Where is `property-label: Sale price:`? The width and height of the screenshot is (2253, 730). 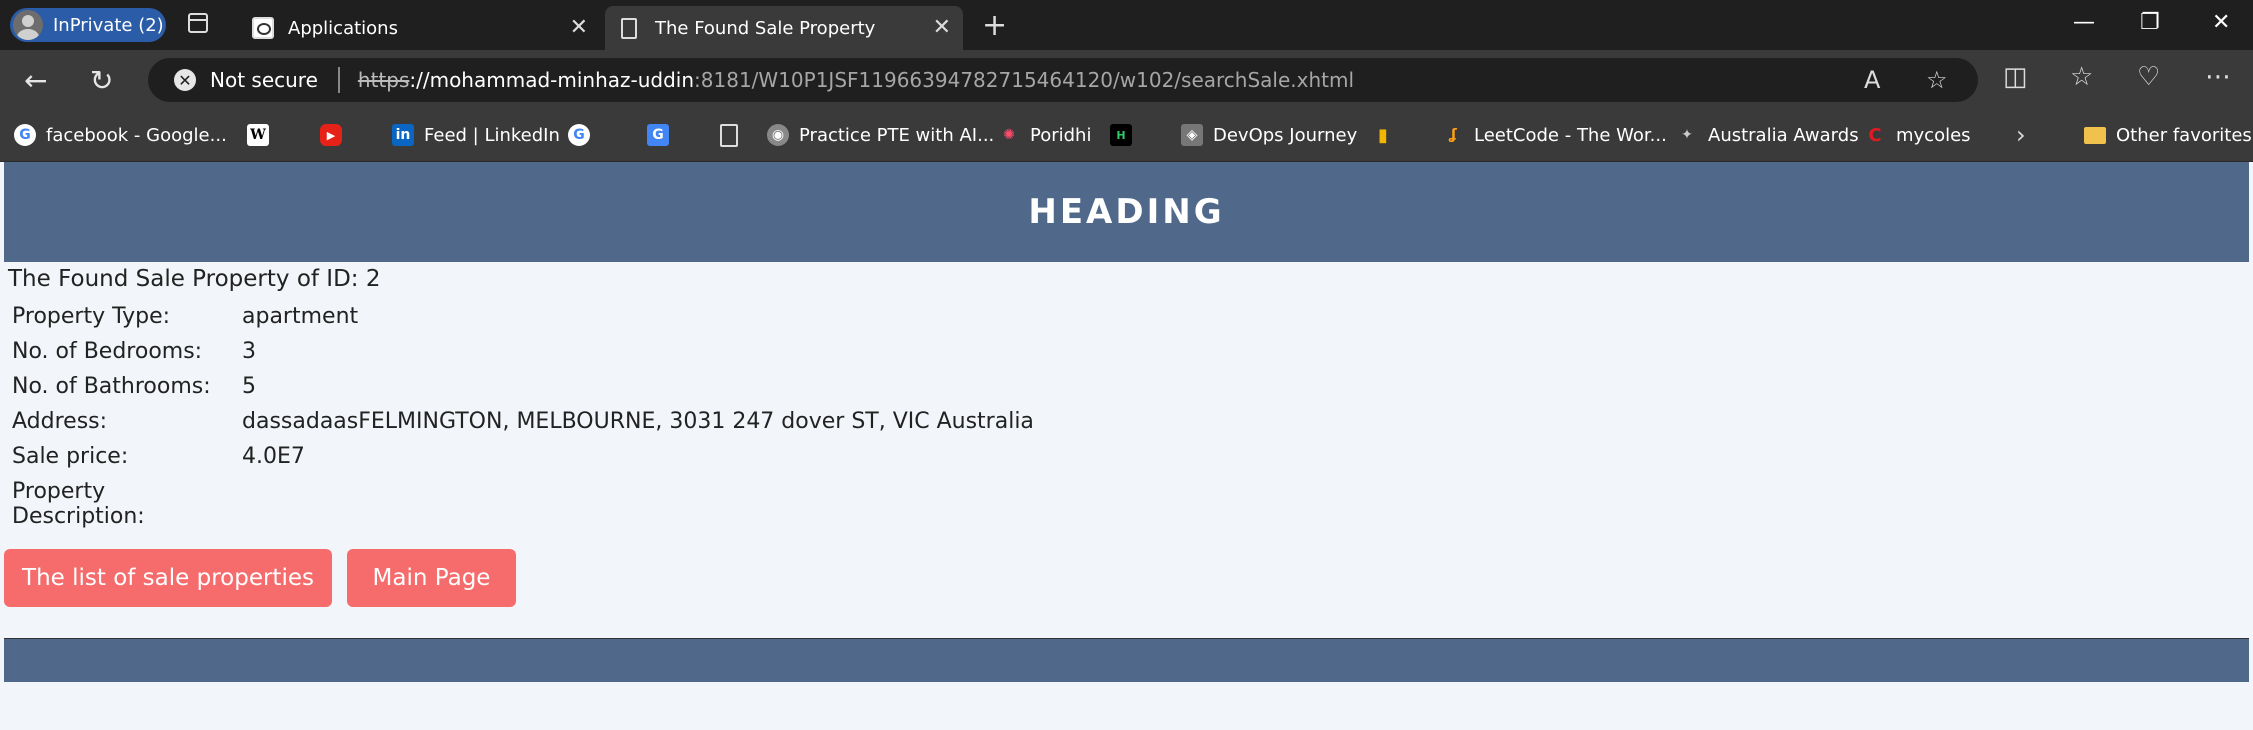
property-label: Sale price: is located at coordinates (70, 456).